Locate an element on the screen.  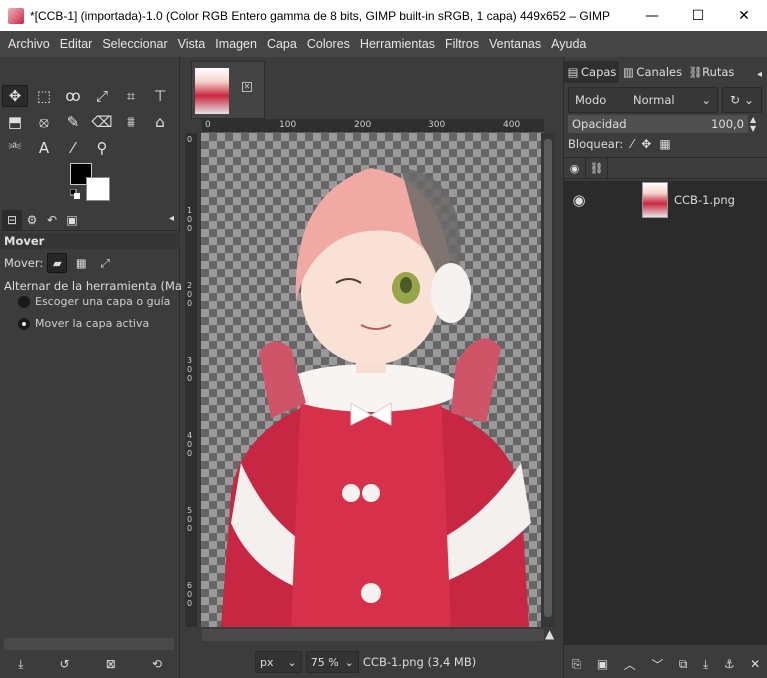
menu-ventanas: Ventanas is located at coordinates (515, 44).